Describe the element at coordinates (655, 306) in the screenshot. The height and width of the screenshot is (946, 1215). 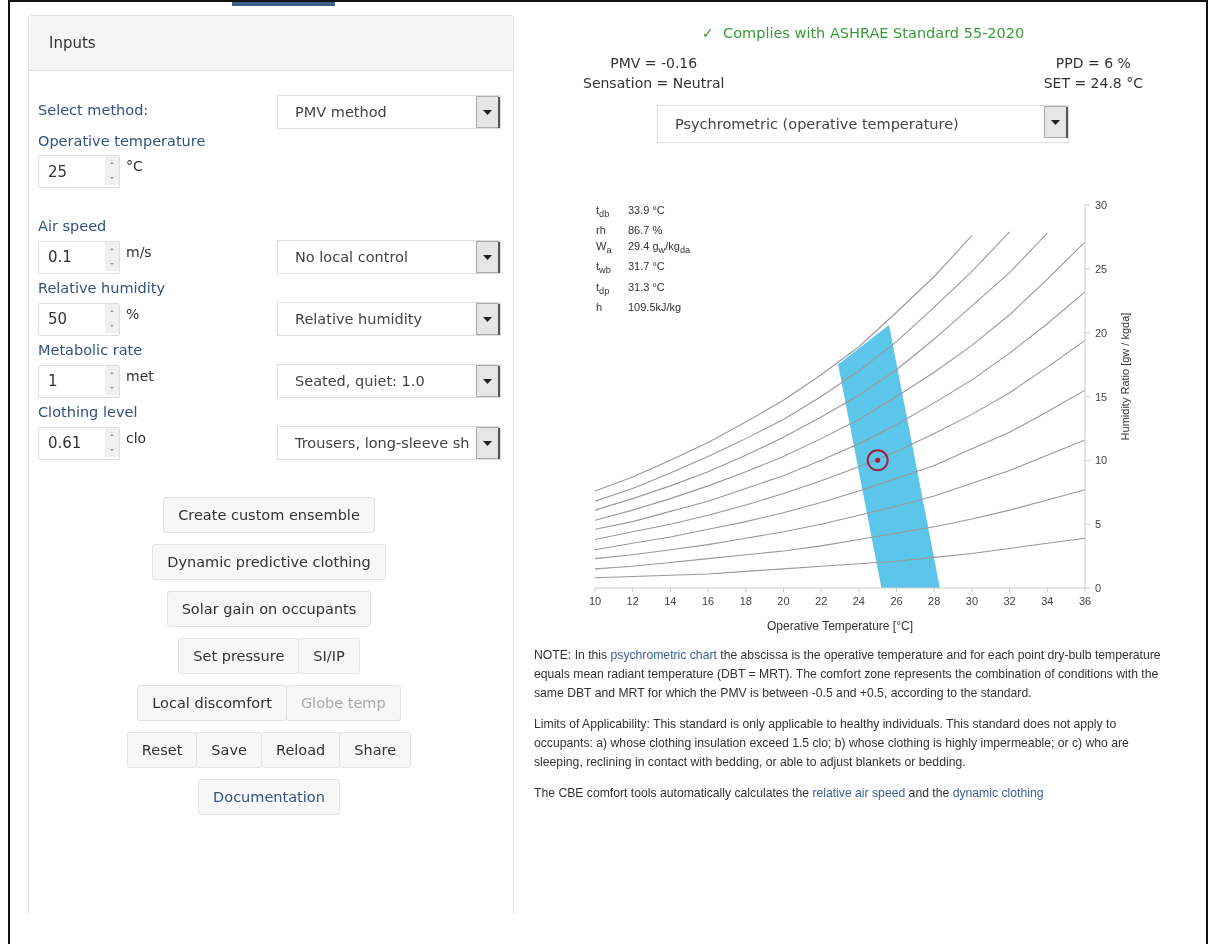
I see `readout-value: 109.5kJ/kg` at that location.